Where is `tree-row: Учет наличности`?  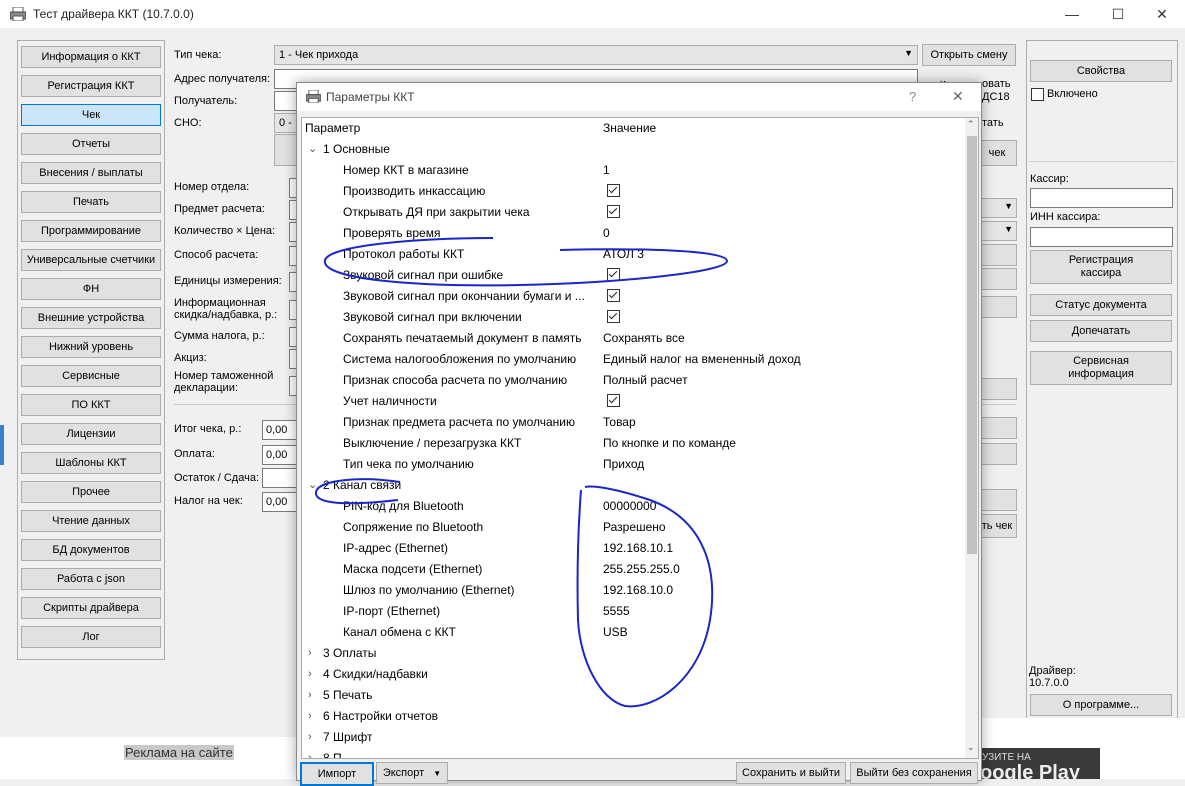
tree-row: Учет наличности is located at coordinates (632, 401).